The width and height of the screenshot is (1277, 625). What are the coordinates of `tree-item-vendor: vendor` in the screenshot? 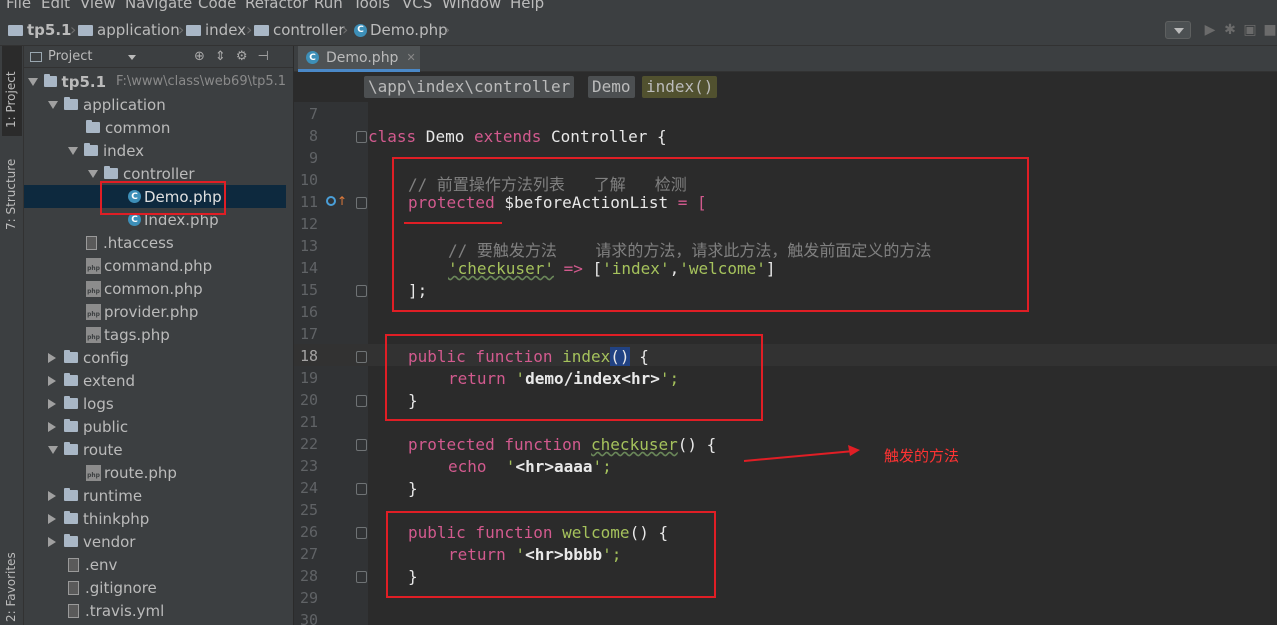 It's located at (155, 541).